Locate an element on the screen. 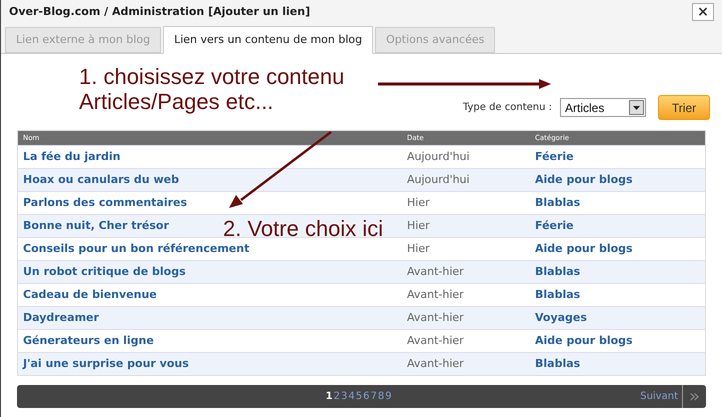  page-link: 6 is located at coordinates (366, 396).